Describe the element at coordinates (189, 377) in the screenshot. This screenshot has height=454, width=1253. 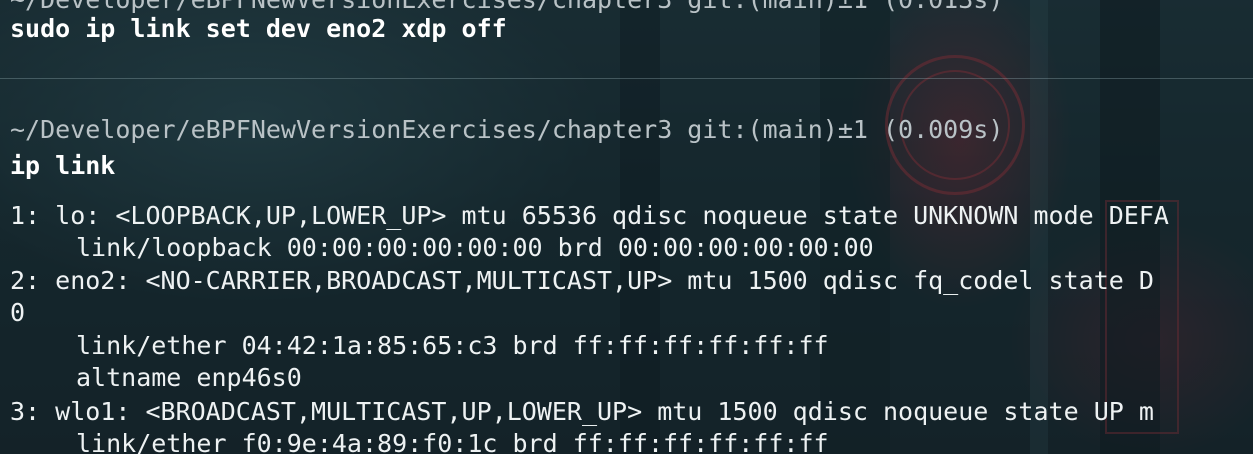
I see `output-line: altname enp46s0` at that location.